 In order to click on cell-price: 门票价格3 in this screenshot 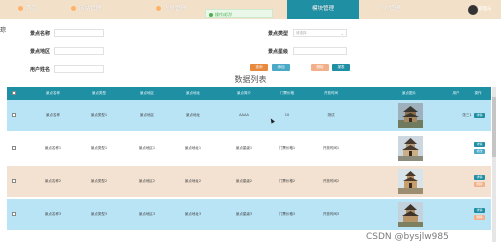, I will do `click(287, 214)`.